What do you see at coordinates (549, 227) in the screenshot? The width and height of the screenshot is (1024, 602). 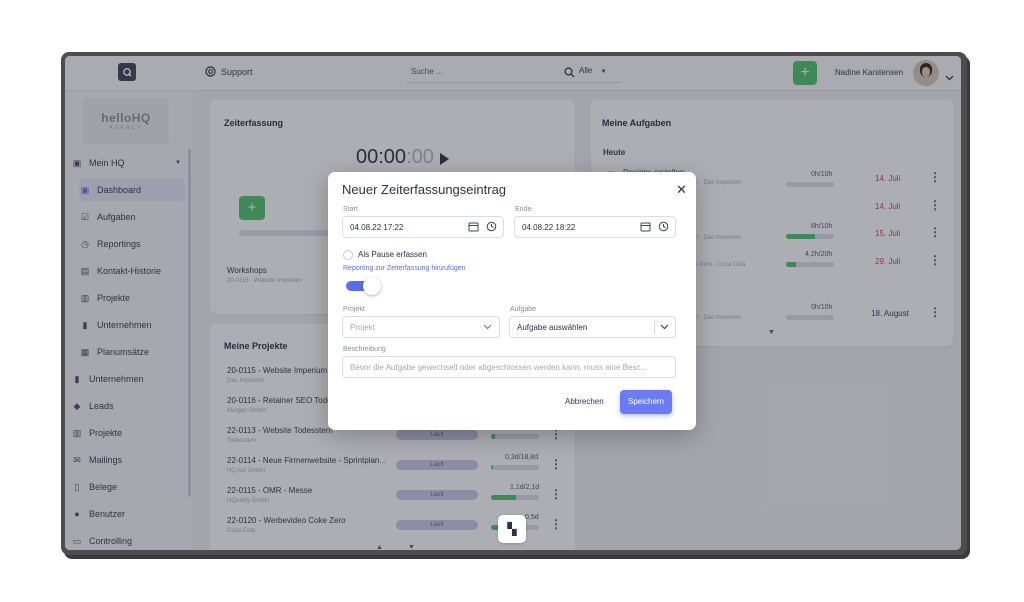 I see `end-value: 04.08.22 18:22` at bounding box center [549, 227].